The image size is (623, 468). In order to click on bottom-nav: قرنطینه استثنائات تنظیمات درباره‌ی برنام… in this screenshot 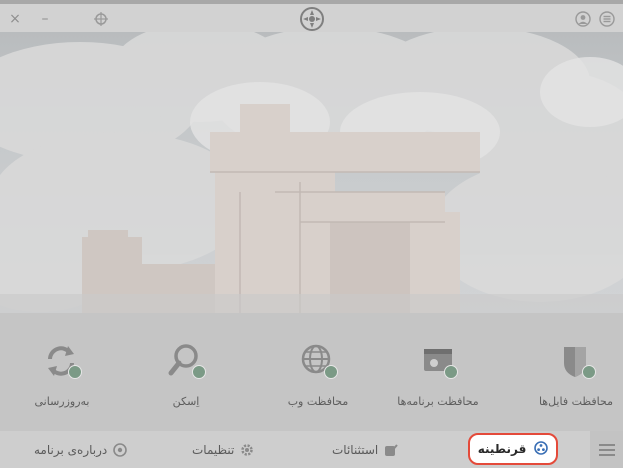, I will do `click(311, 449)`.